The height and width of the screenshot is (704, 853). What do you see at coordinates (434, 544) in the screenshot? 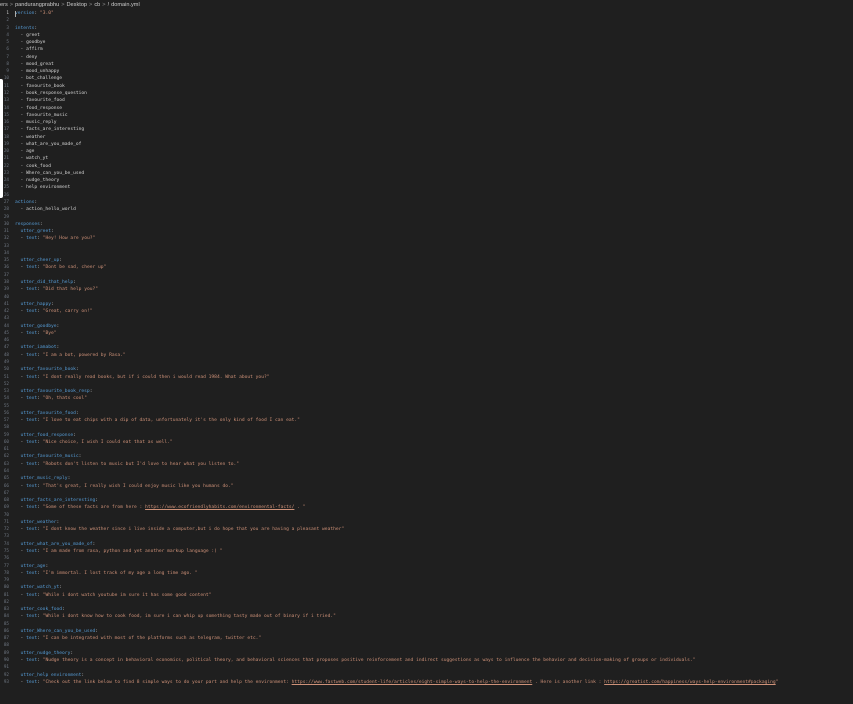
I see `code-line: utter_what_are_you_made_of:` at bounding box center [434, 544].